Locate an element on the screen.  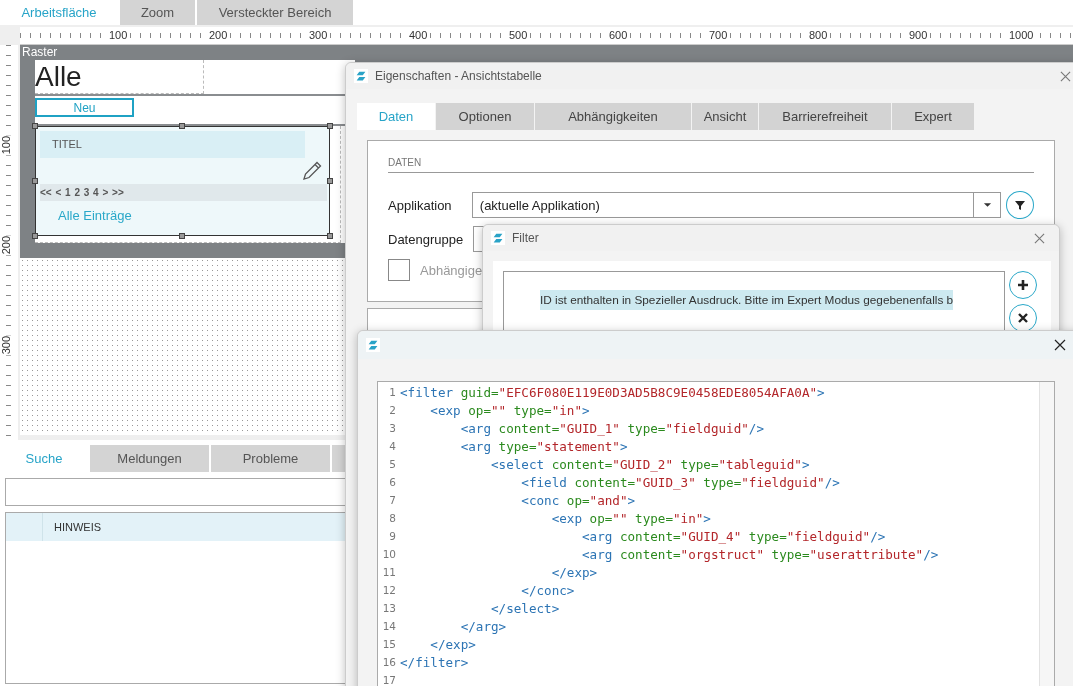
code-line: <arg content="GUID_1" type="fieldguid"/> is located at coordinates (611, 428).